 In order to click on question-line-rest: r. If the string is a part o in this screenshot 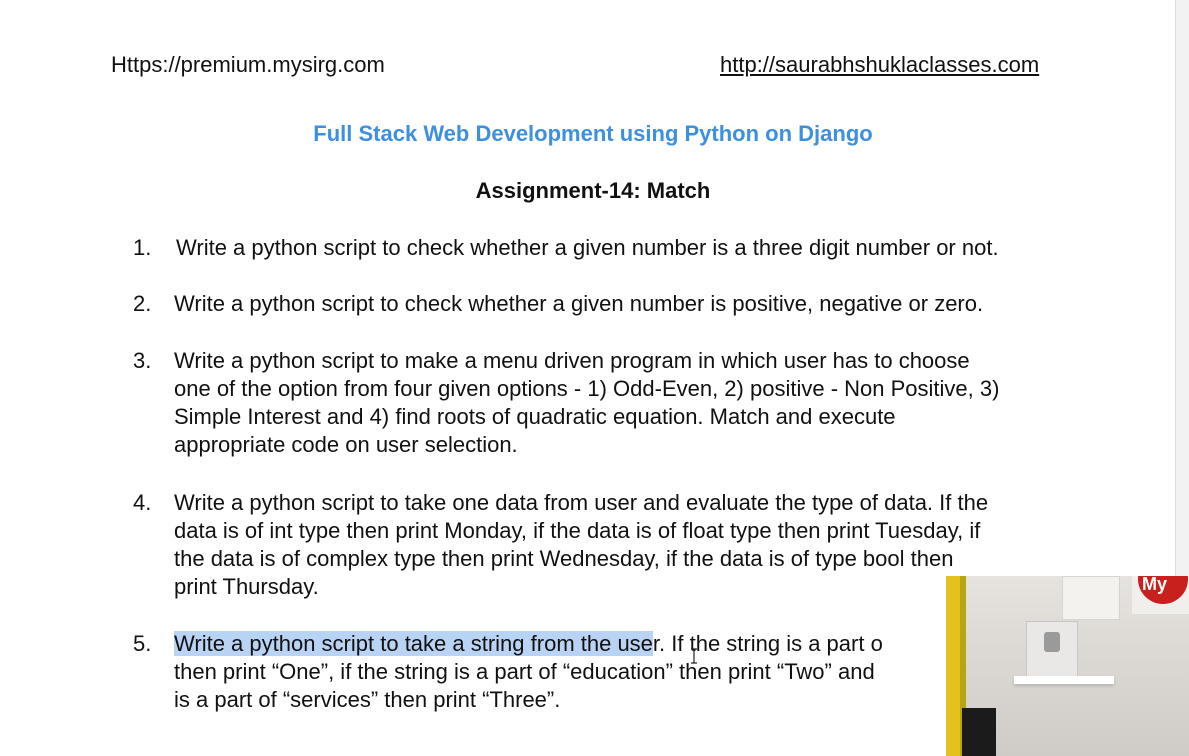, I will do `click(767, 643)`.